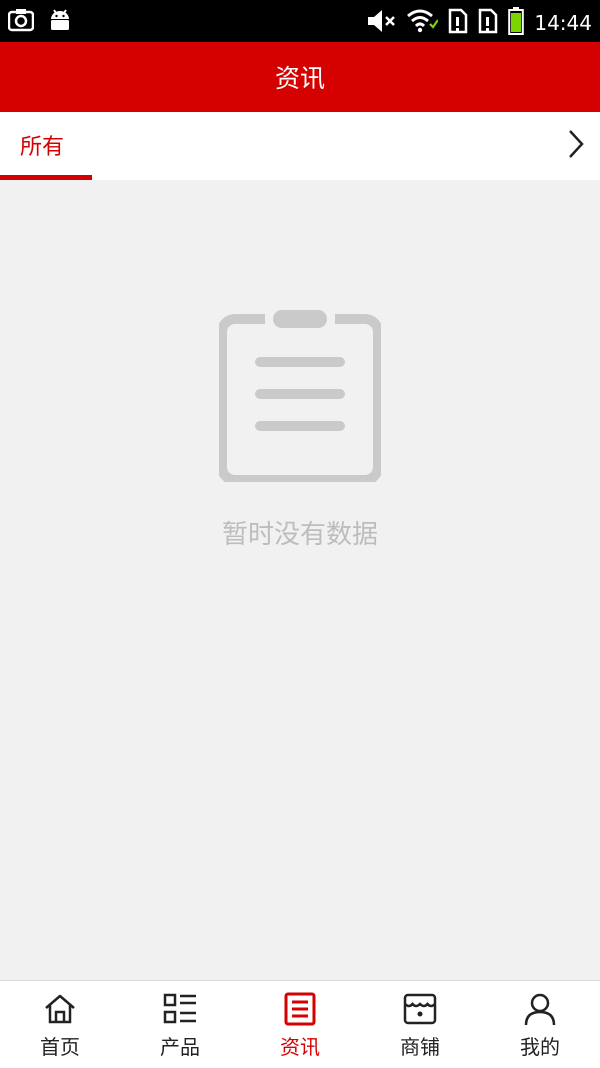 This screenshot has width=600, height=1068. I want to click on nav-home: 首页, so click(60, 1024).